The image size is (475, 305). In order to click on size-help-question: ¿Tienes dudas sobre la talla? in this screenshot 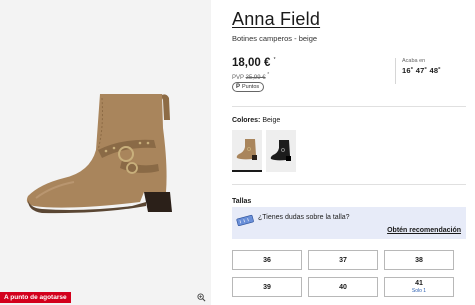, I will do `click(304, 217)`.